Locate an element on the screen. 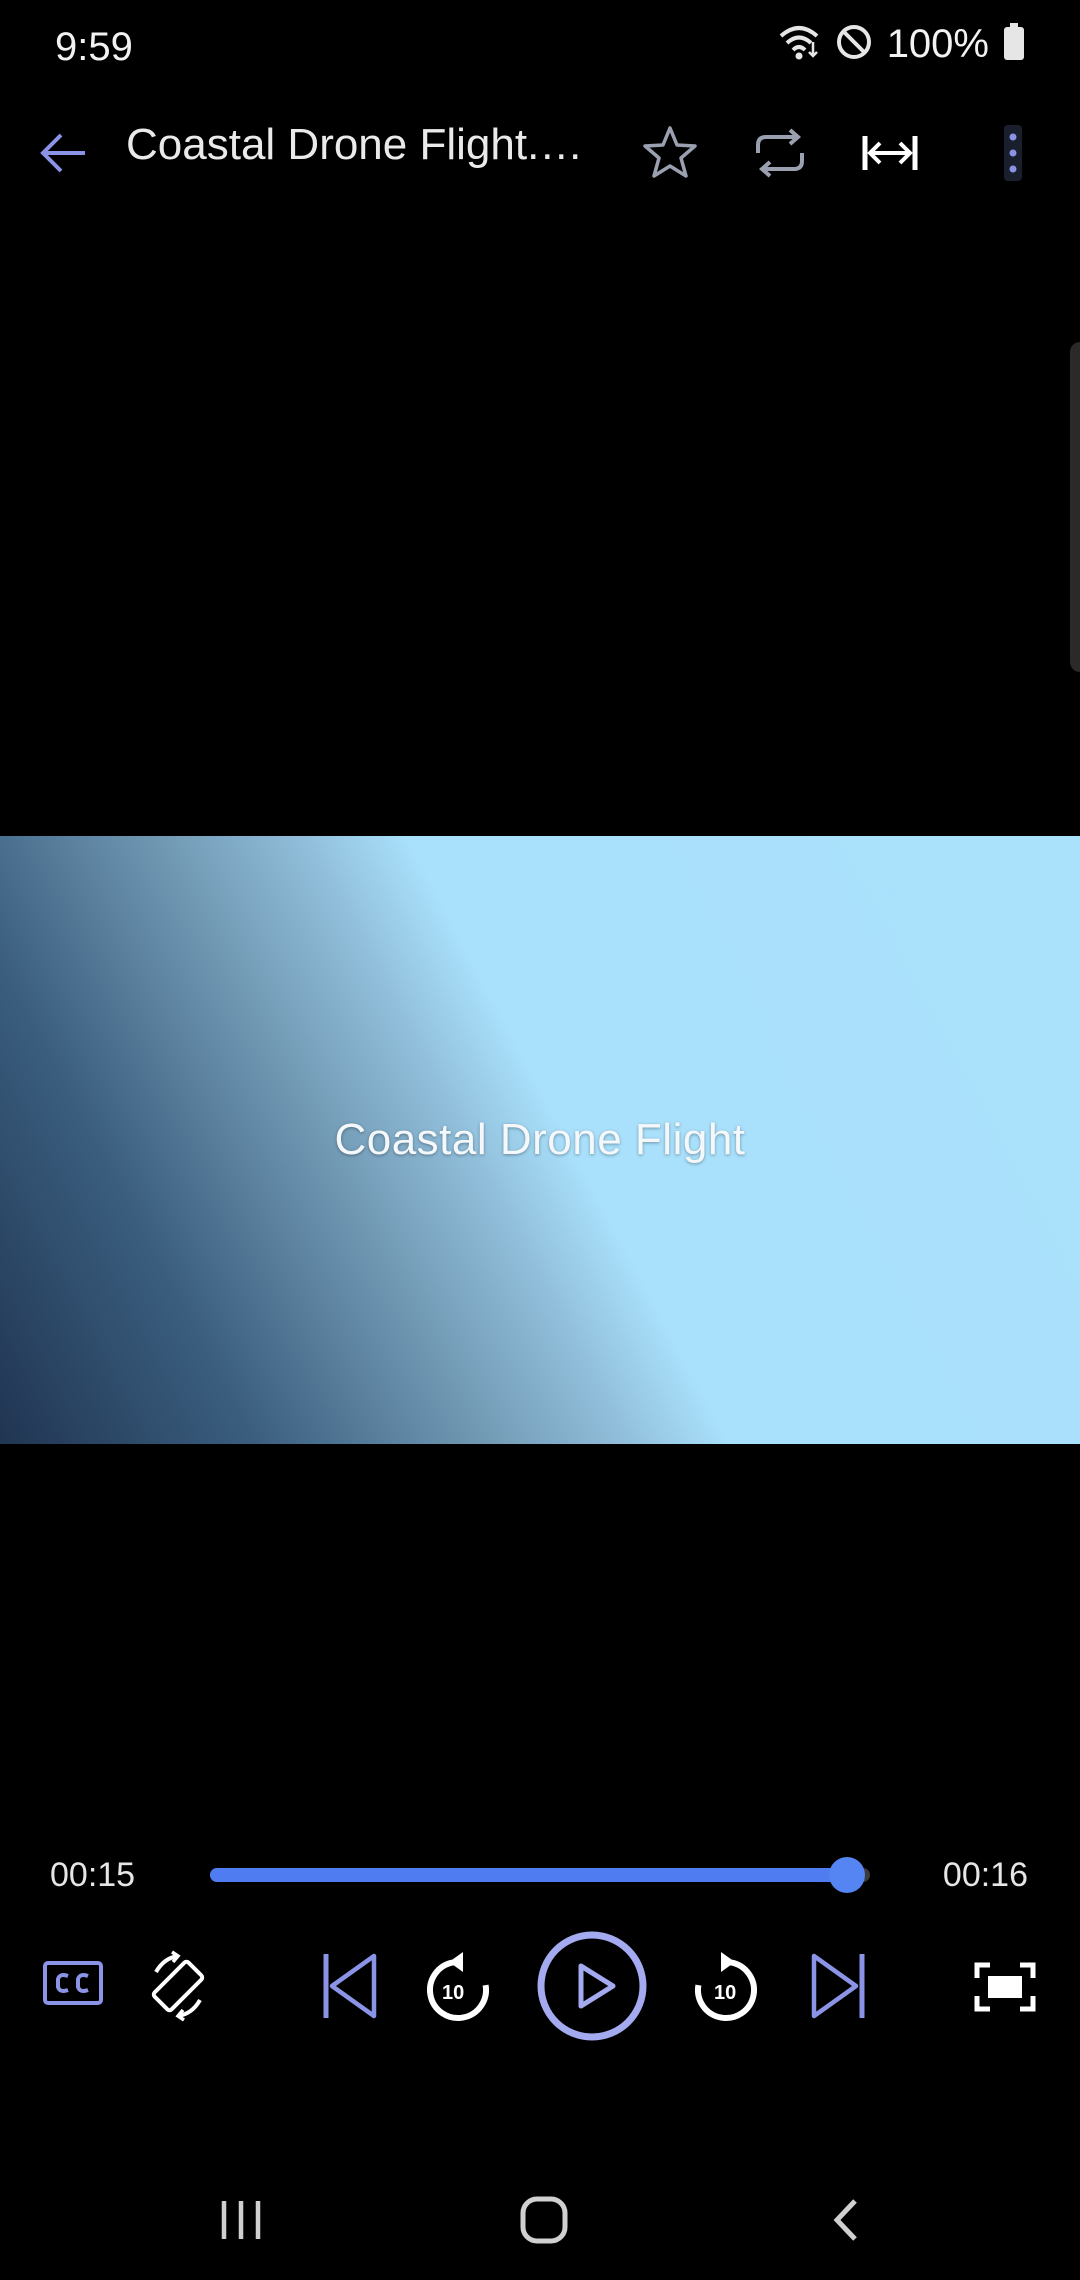 The image size is (1080, 2280). play-button is located at coordinates (592, 1986).